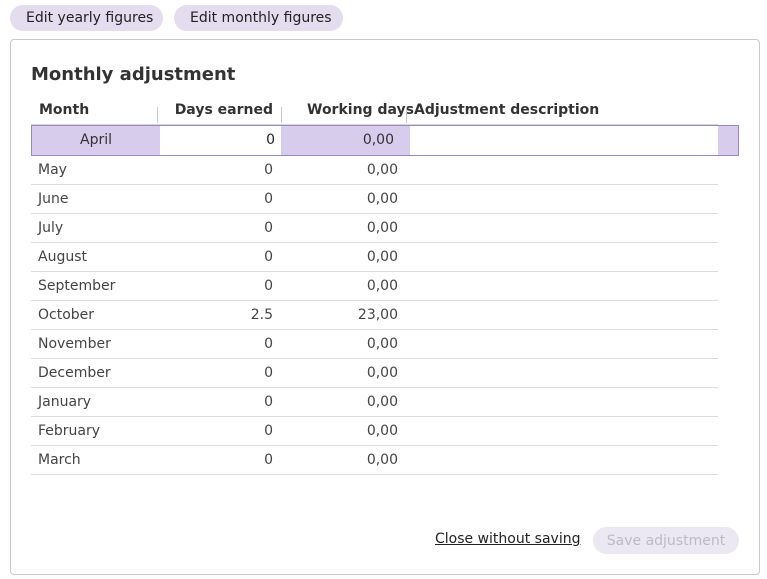  Describe the element at coordinates (66, 315) in the screenshot. I see `month-cell: October` at that location.